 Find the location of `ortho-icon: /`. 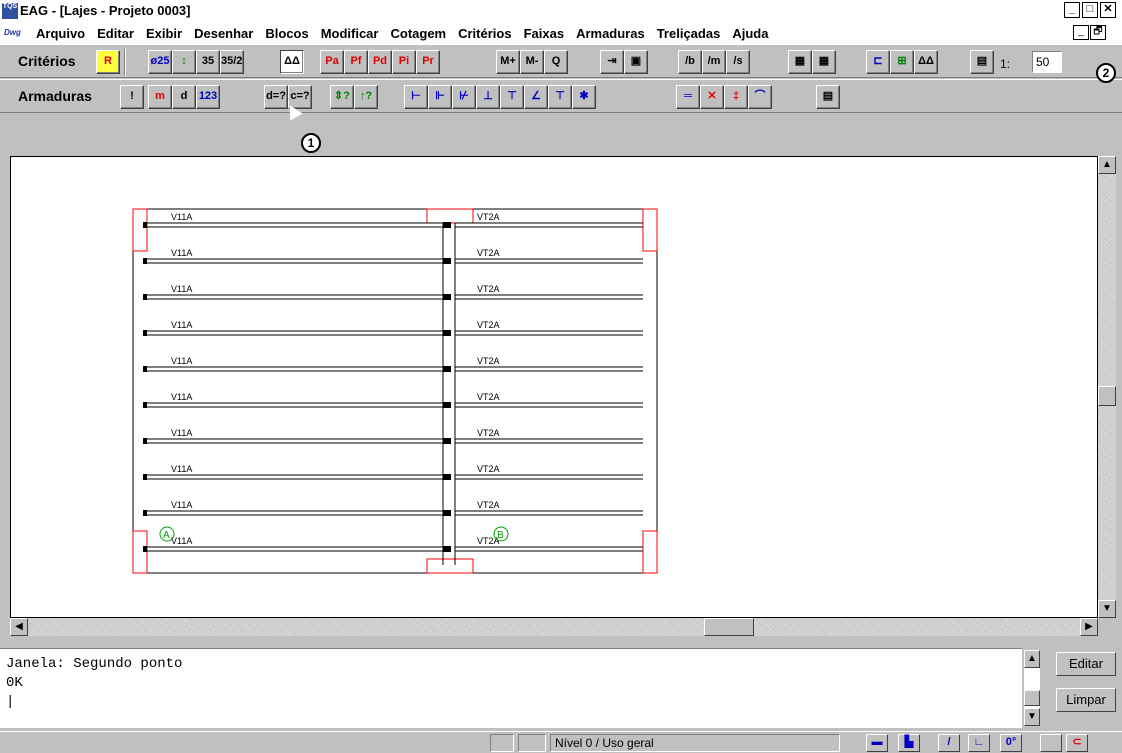

ortho-icon: / is located at coordinates (949, 743).